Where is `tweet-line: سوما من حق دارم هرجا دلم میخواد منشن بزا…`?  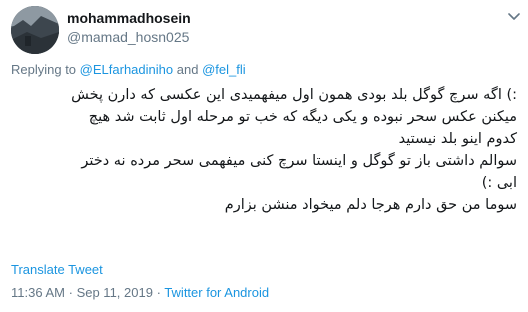 tweet-line: سوما من حق دارم هرجا دلم میخواد منشن بزا… is located at coordinates (370, 205).